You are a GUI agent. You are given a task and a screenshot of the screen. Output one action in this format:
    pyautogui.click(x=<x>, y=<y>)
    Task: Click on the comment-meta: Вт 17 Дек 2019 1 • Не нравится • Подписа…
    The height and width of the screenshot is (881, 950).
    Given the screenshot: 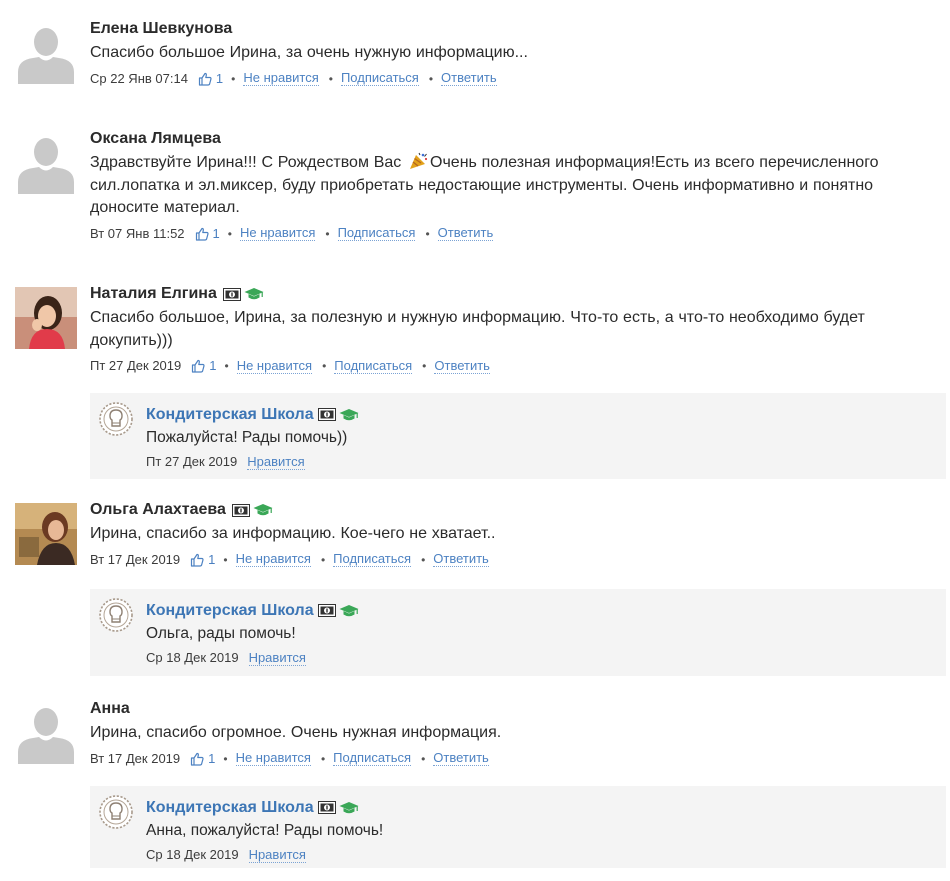 What is the action you would take?
    pyautogui.click(x=515, y=560)
    